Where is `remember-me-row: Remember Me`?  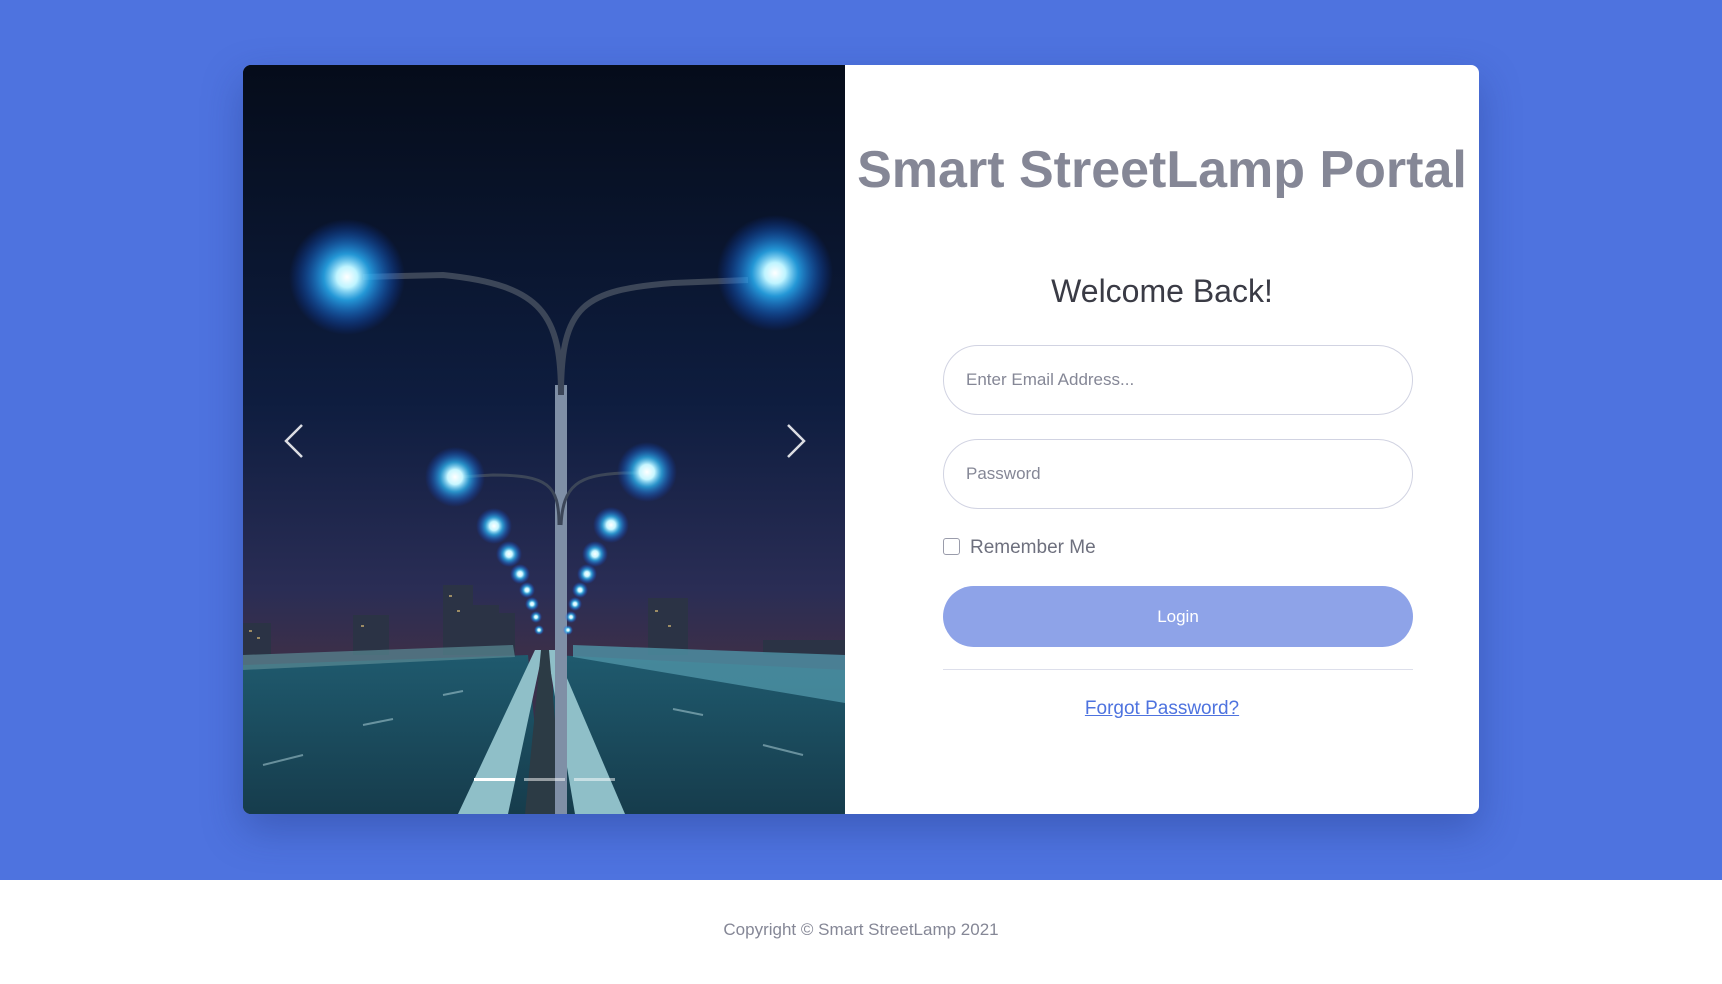
remember-me-row: Remember Me is located at coordinates (1019, 548).